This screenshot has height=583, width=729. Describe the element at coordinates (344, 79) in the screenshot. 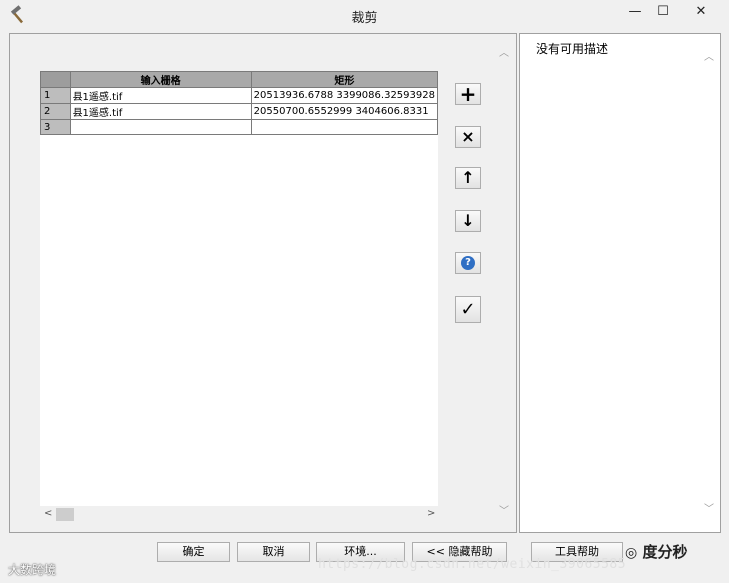

I see `column-header-rectangle: 矩形` at that location.